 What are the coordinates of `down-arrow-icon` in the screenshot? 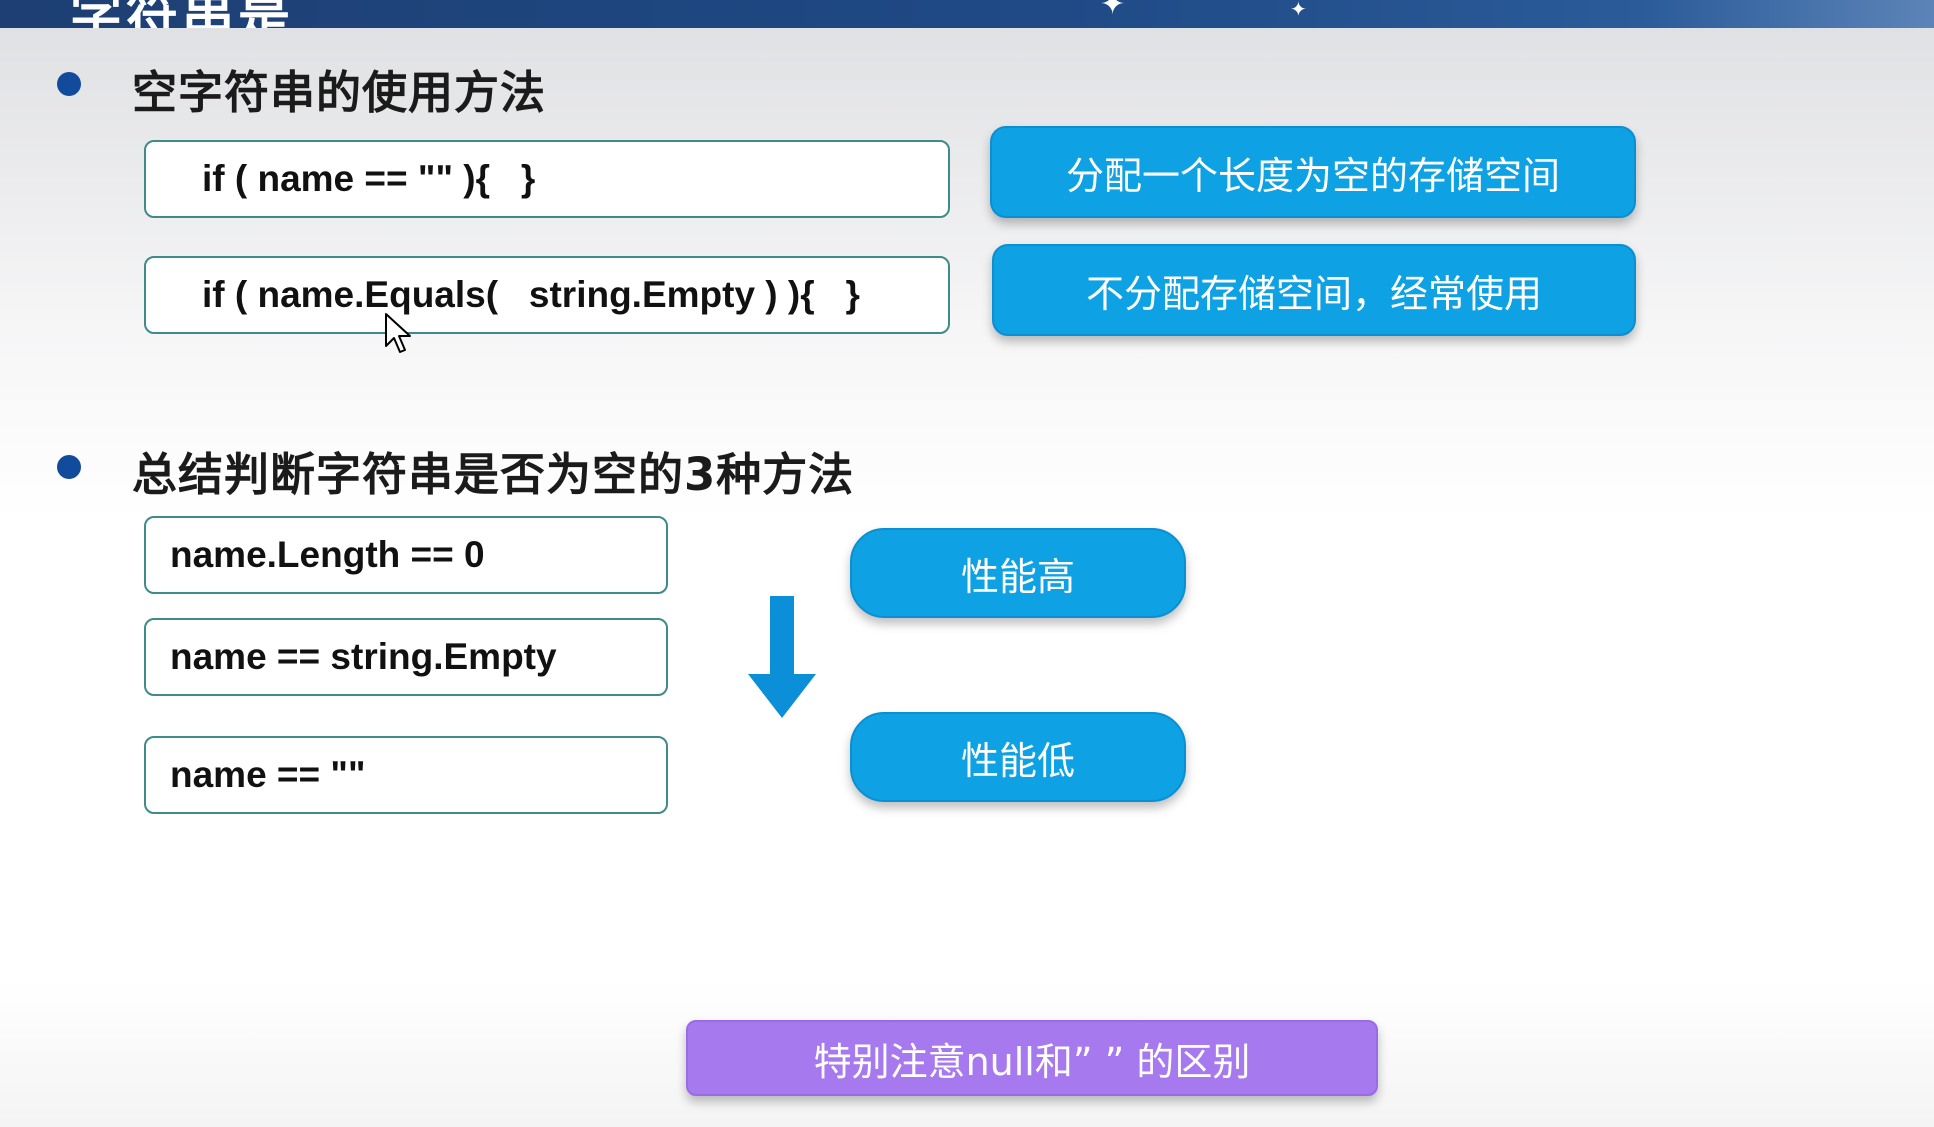 It's located at (782, 657).